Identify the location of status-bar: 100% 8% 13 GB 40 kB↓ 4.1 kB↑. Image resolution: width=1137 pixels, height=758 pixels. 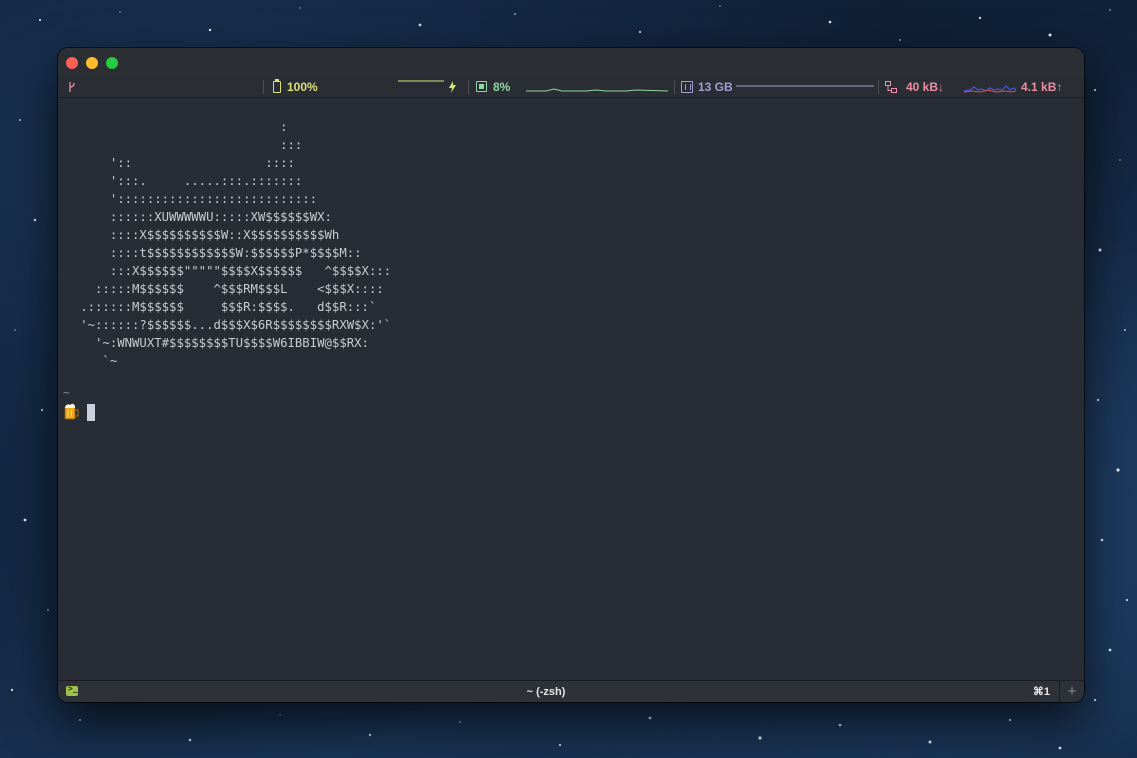
(571, 87).